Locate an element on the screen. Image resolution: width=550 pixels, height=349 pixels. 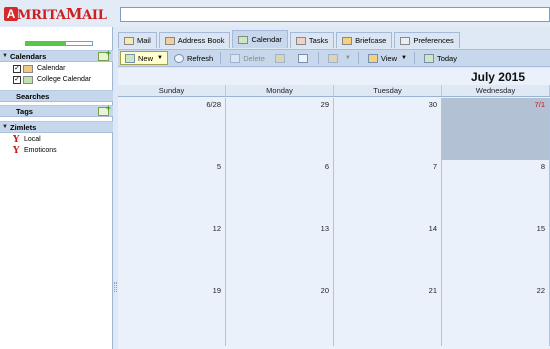
view-button: View ▼ is located at coordinates (387, 58).